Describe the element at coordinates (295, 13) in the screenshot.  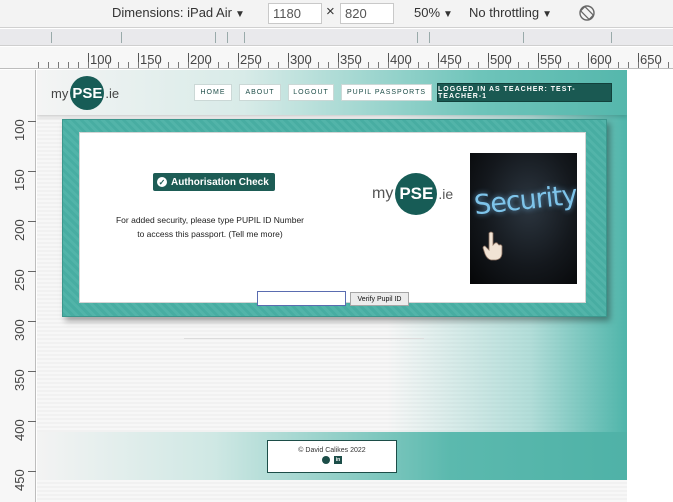
I see `device-width-input` at that location.